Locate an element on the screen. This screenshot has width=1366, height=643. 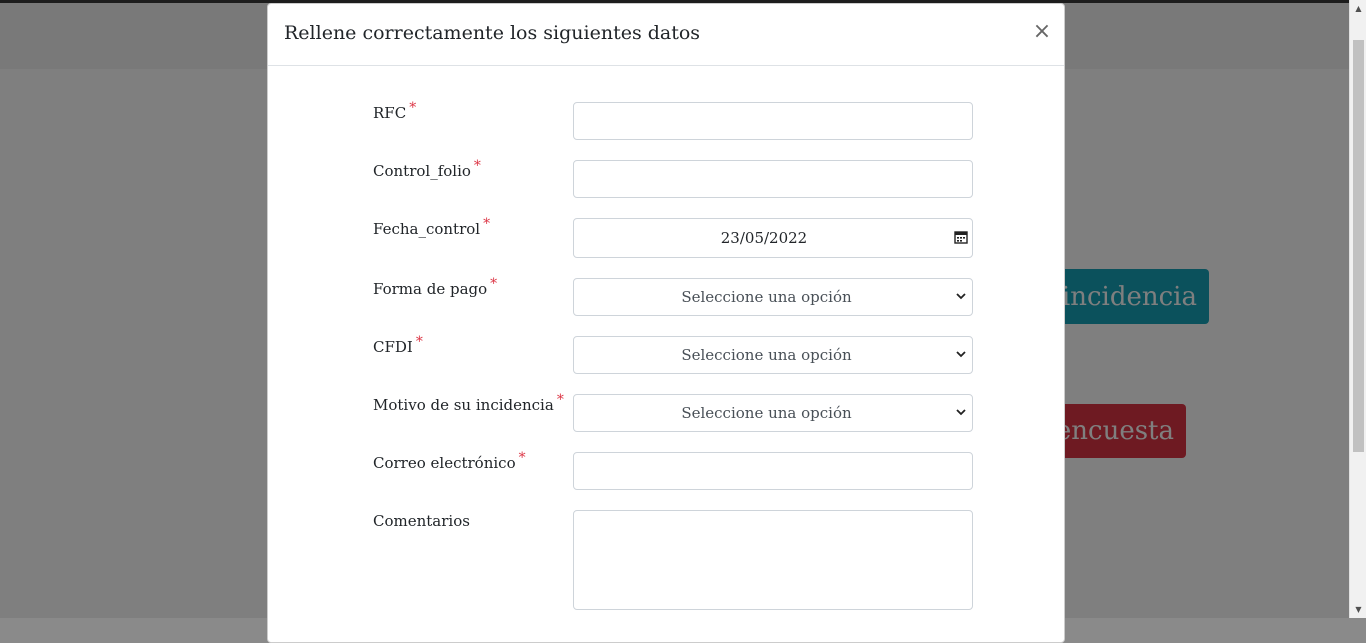
forma-pago-label: Forma de pago * is located at coordinates (435, 287).